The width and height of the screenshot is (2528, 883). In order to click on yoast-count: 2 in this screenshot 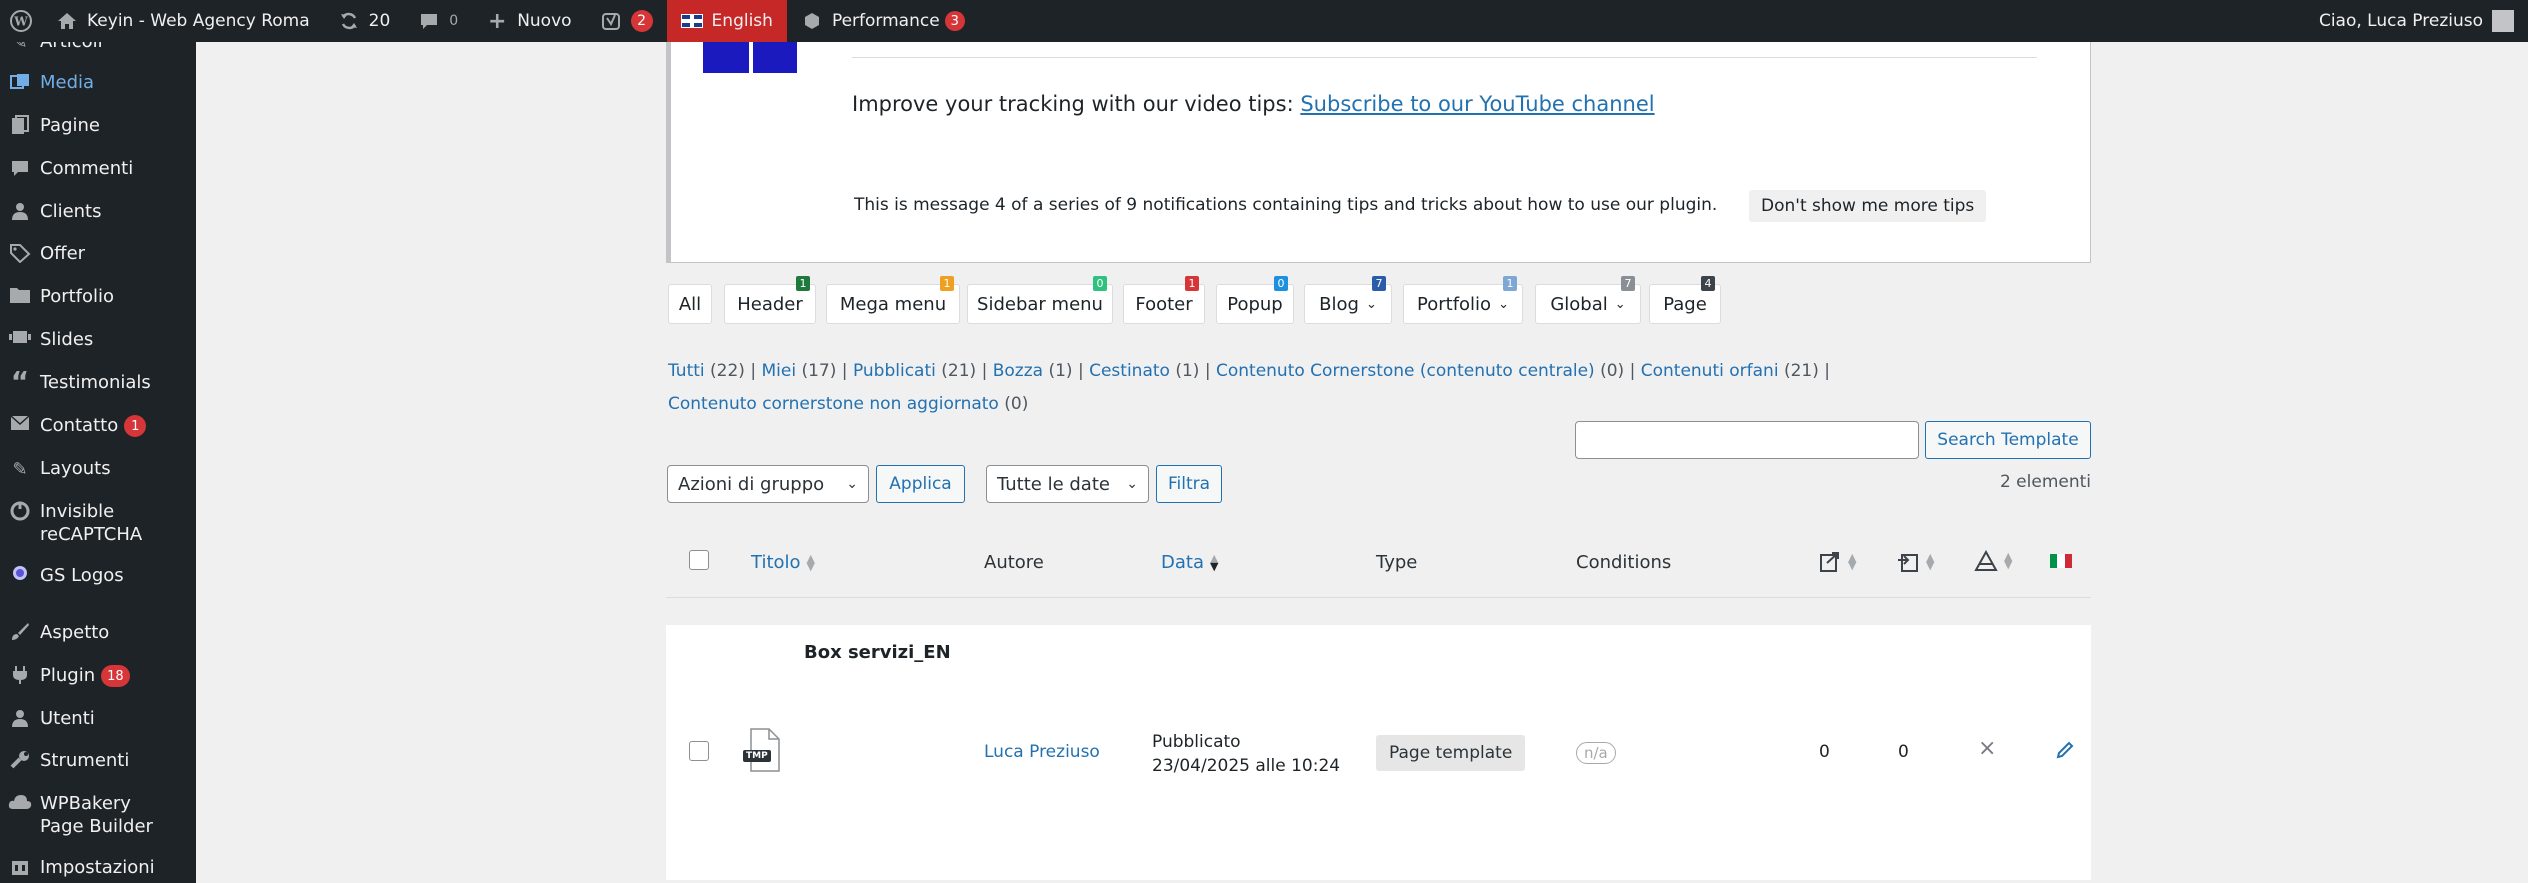, I will do `click(641, 21)`.